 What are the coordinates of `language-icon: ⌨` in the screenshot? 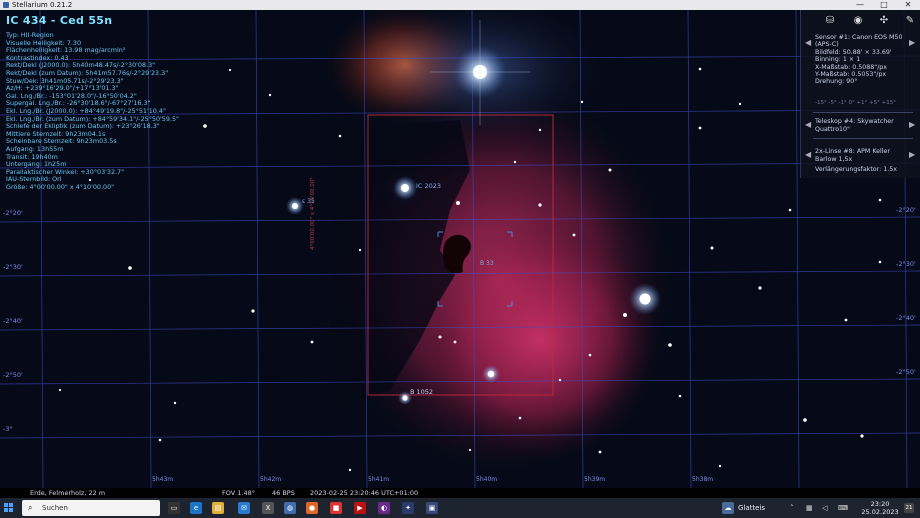 It's located at (843, 508).